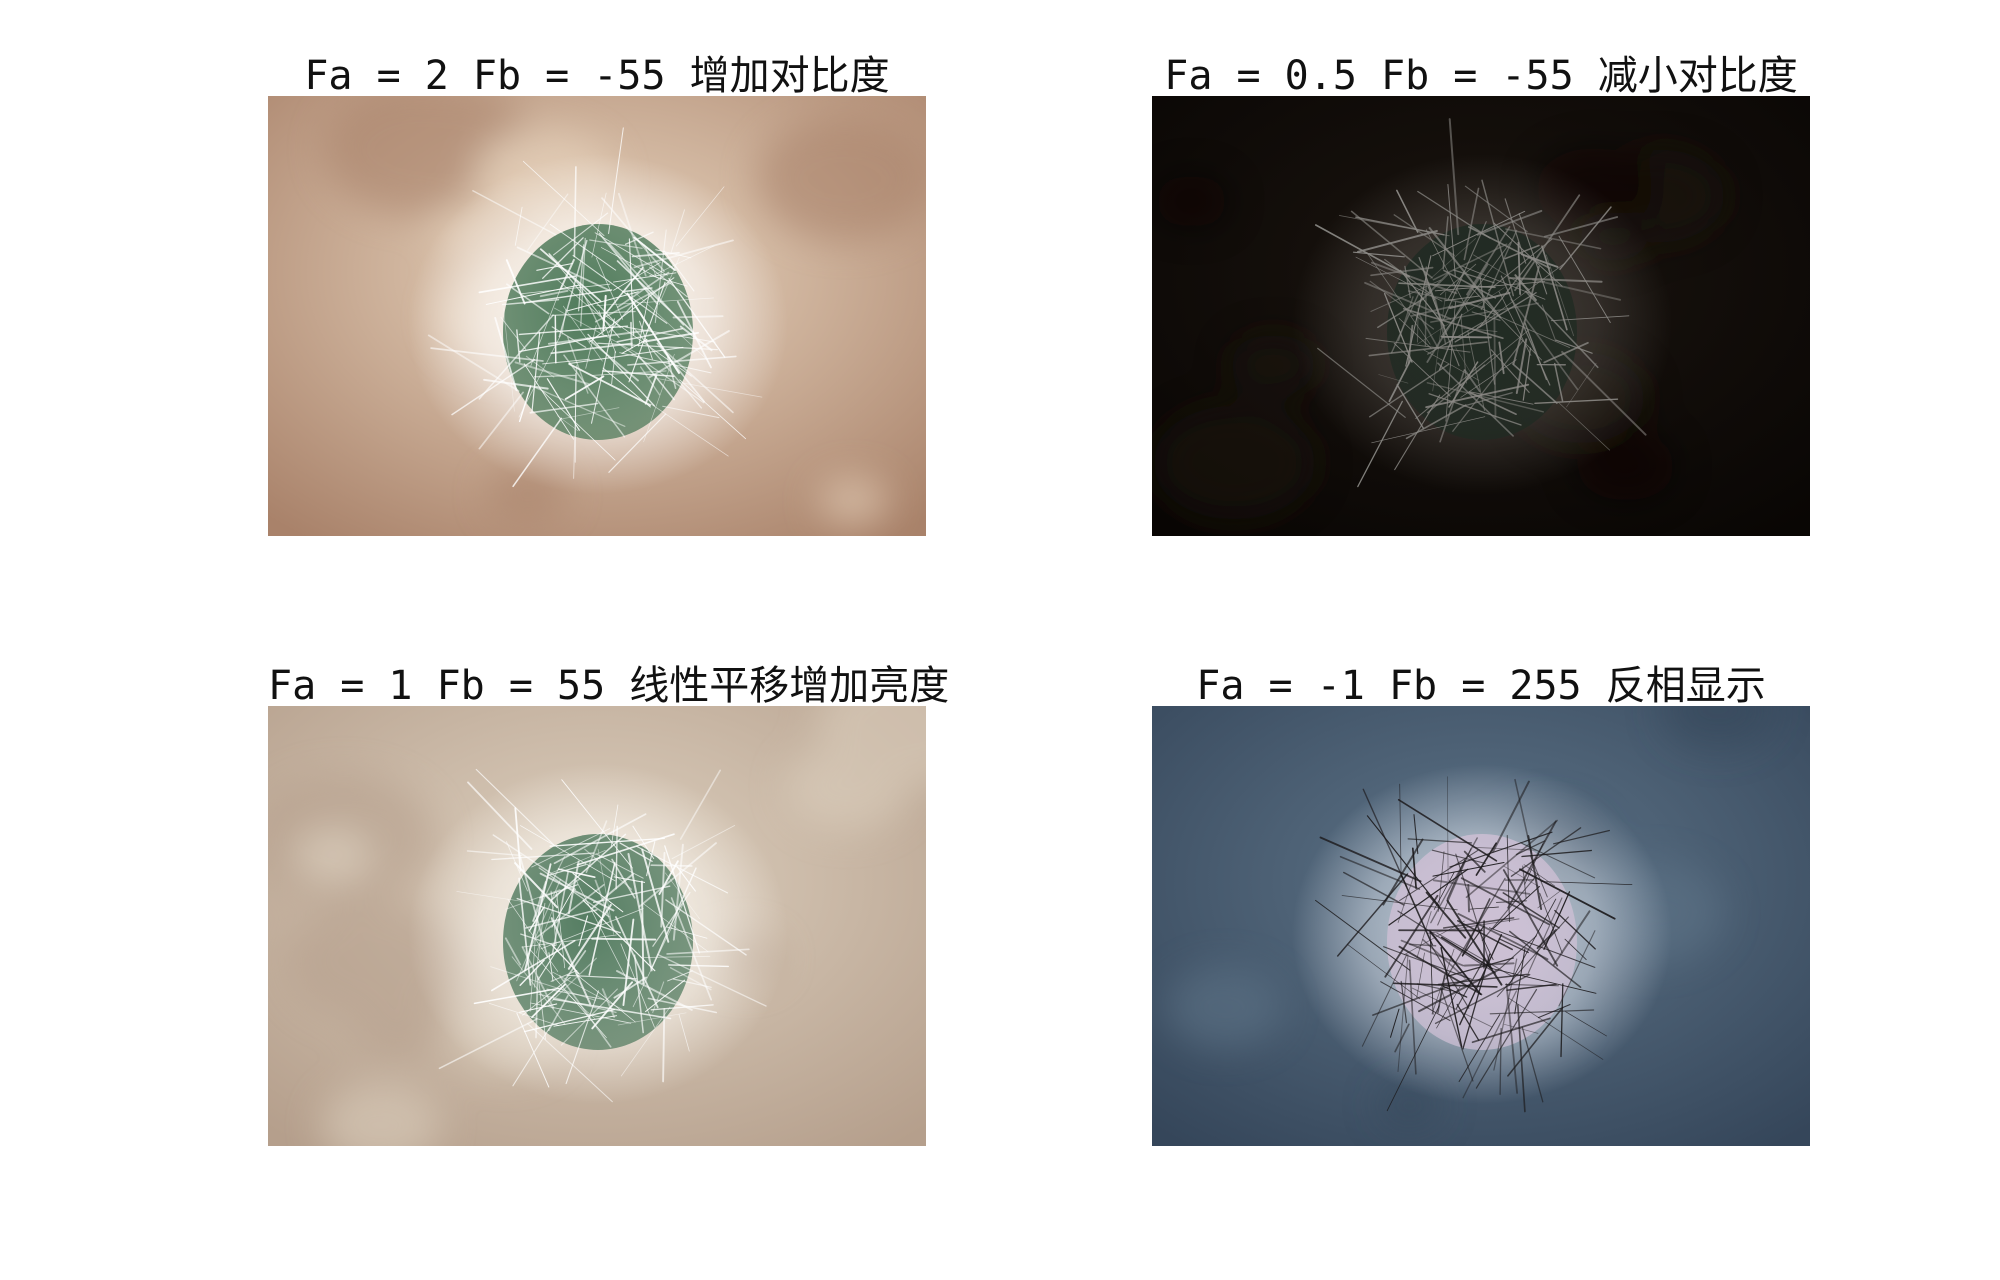  Describe the element at coordinates (597, 76) in the screenshot. I see `panel-title: Fa = 2 Fb = -55 增加对比度` at that location.